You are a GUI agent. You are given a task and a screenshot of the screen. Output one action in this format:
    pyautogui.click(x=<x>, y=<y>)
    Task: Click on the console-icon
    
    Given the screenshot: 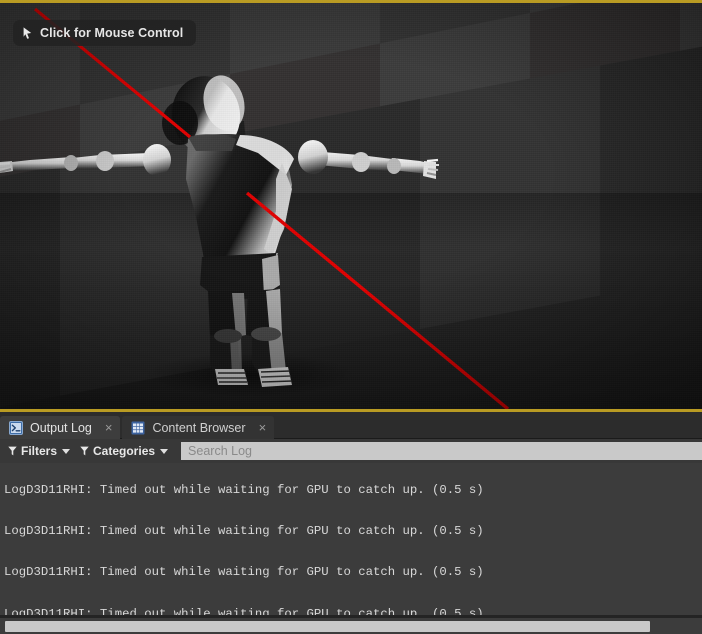 What is the action you would take?
    pyautogui.click(x=16, y=427)
    